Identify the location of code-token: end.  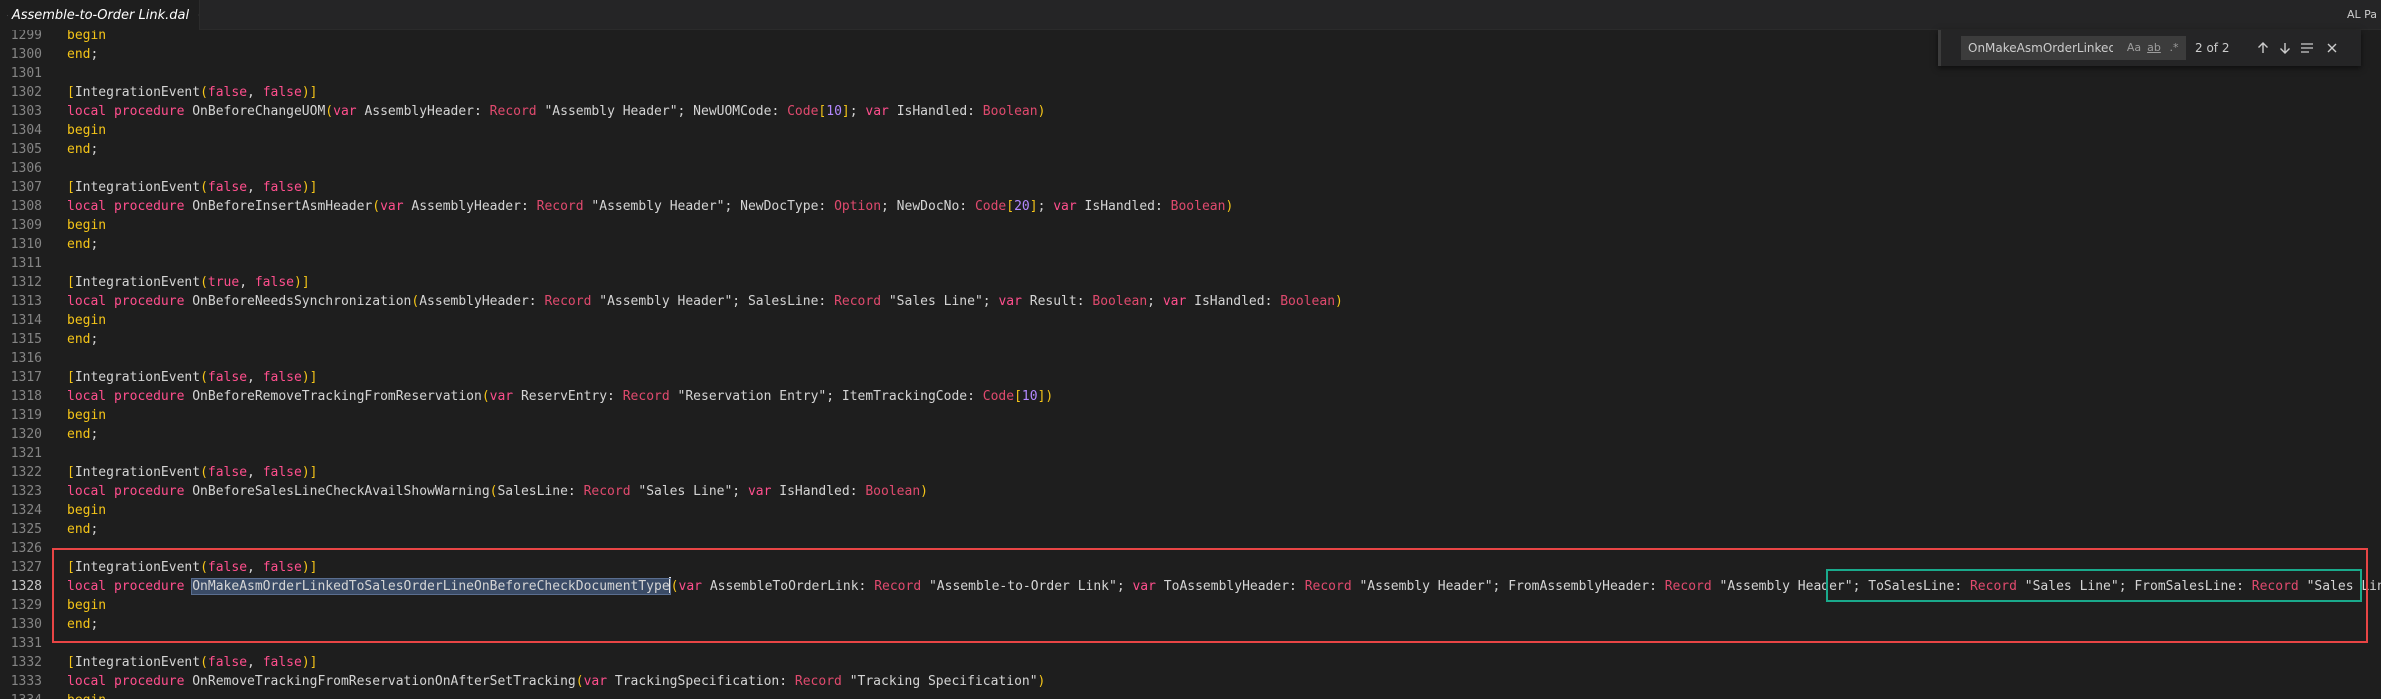
(79, 339).